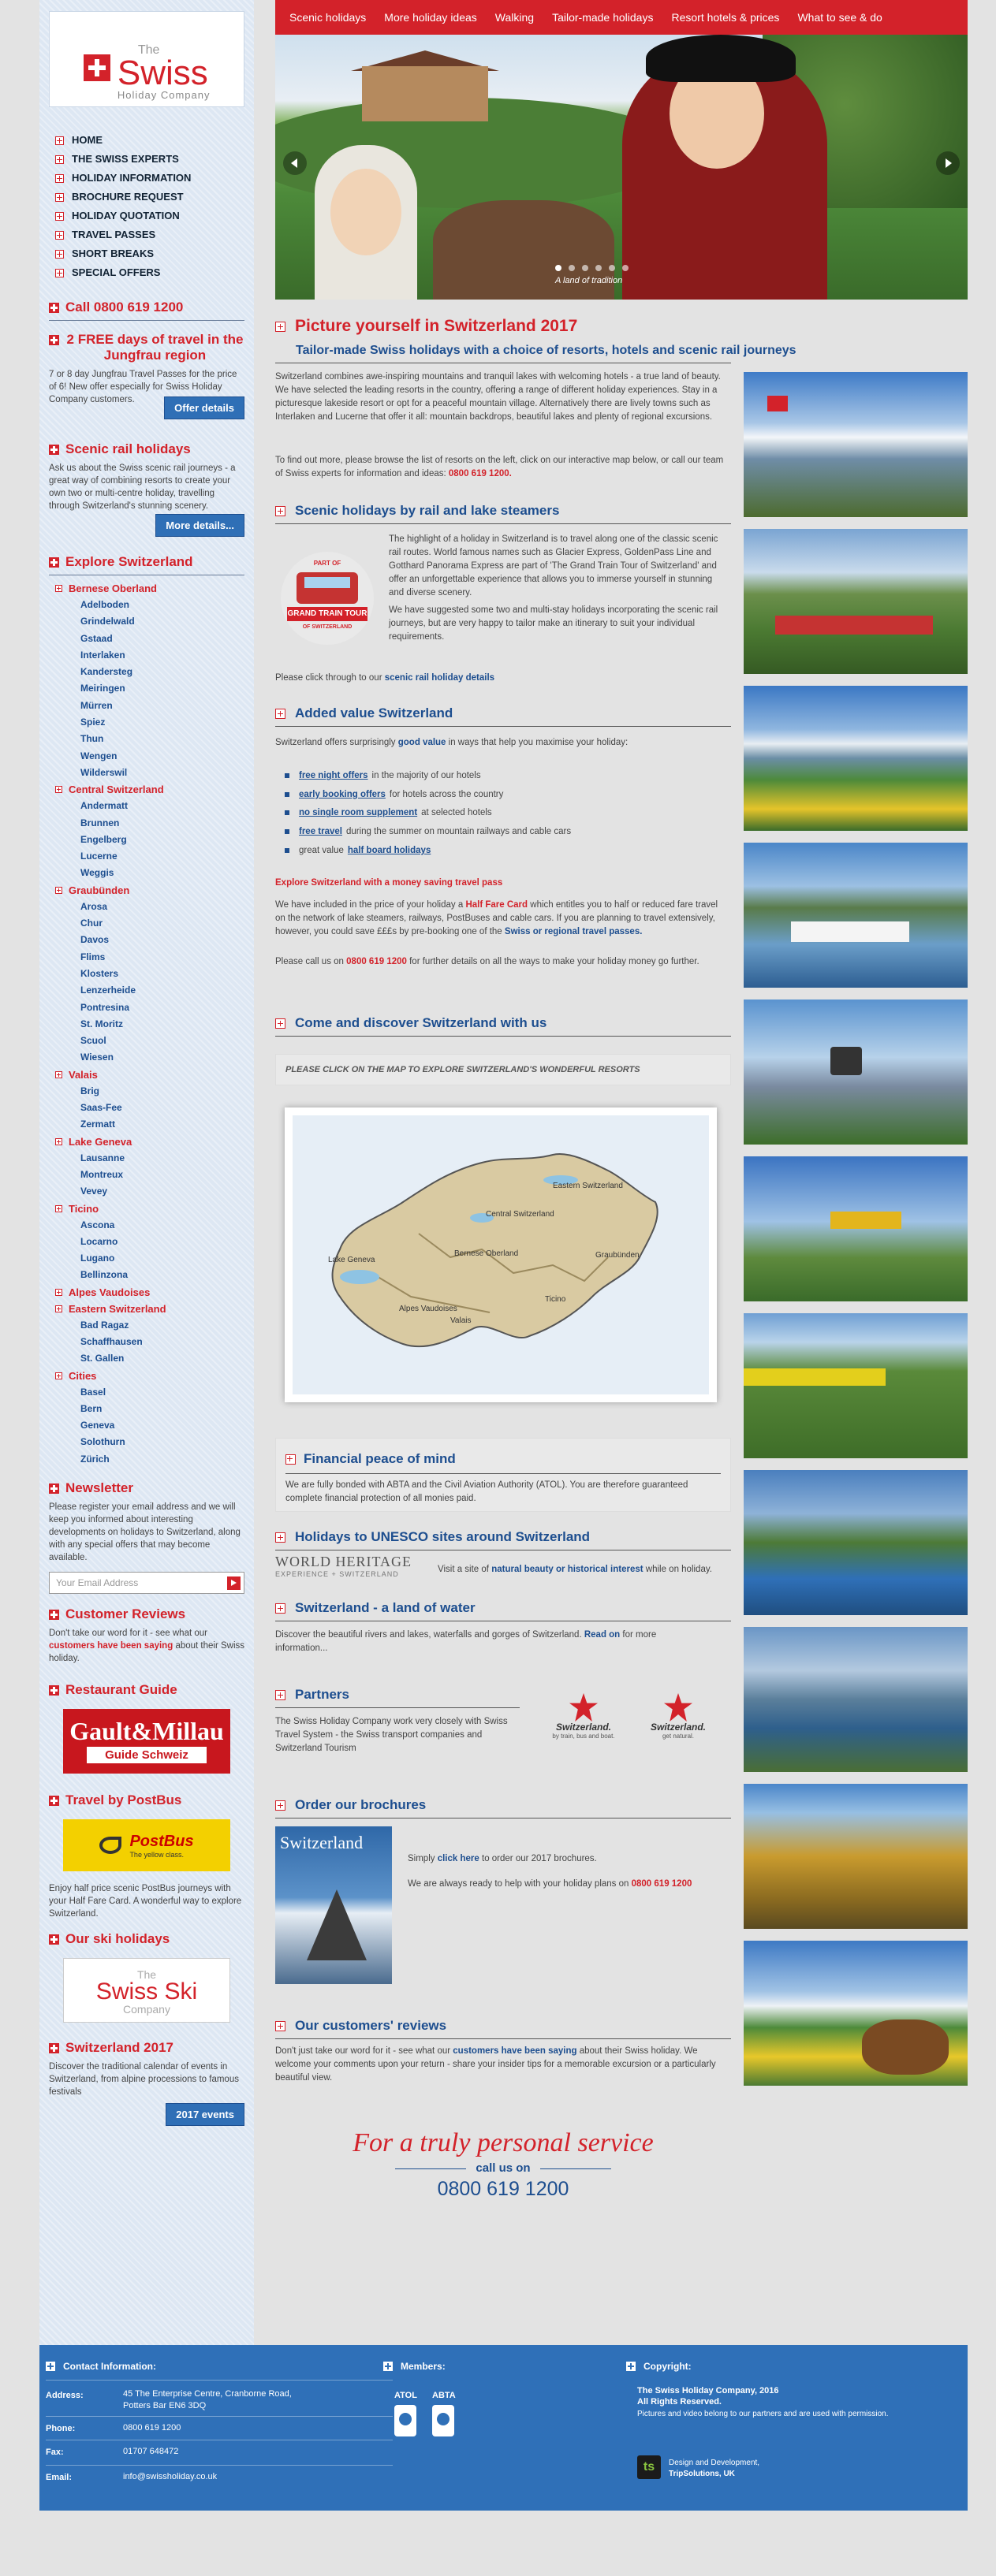 The height and width of the screenshot is (2576, 996). I want to click on resort-link: Brig, so click(146, 1091).